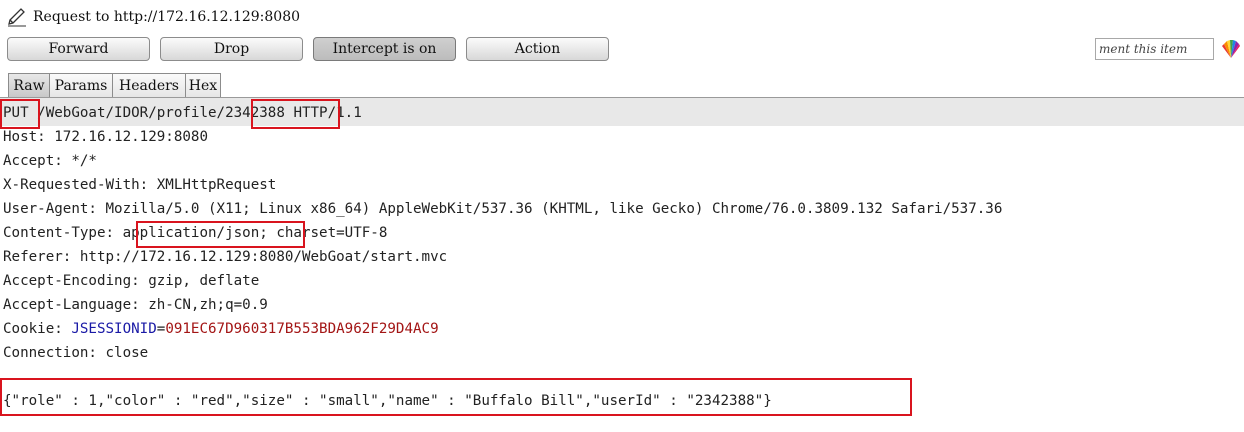  What do you see at coordinates (149, 85) in the screenshot?
I see `tab-headers: Headers` at bounding box center [149, 85].